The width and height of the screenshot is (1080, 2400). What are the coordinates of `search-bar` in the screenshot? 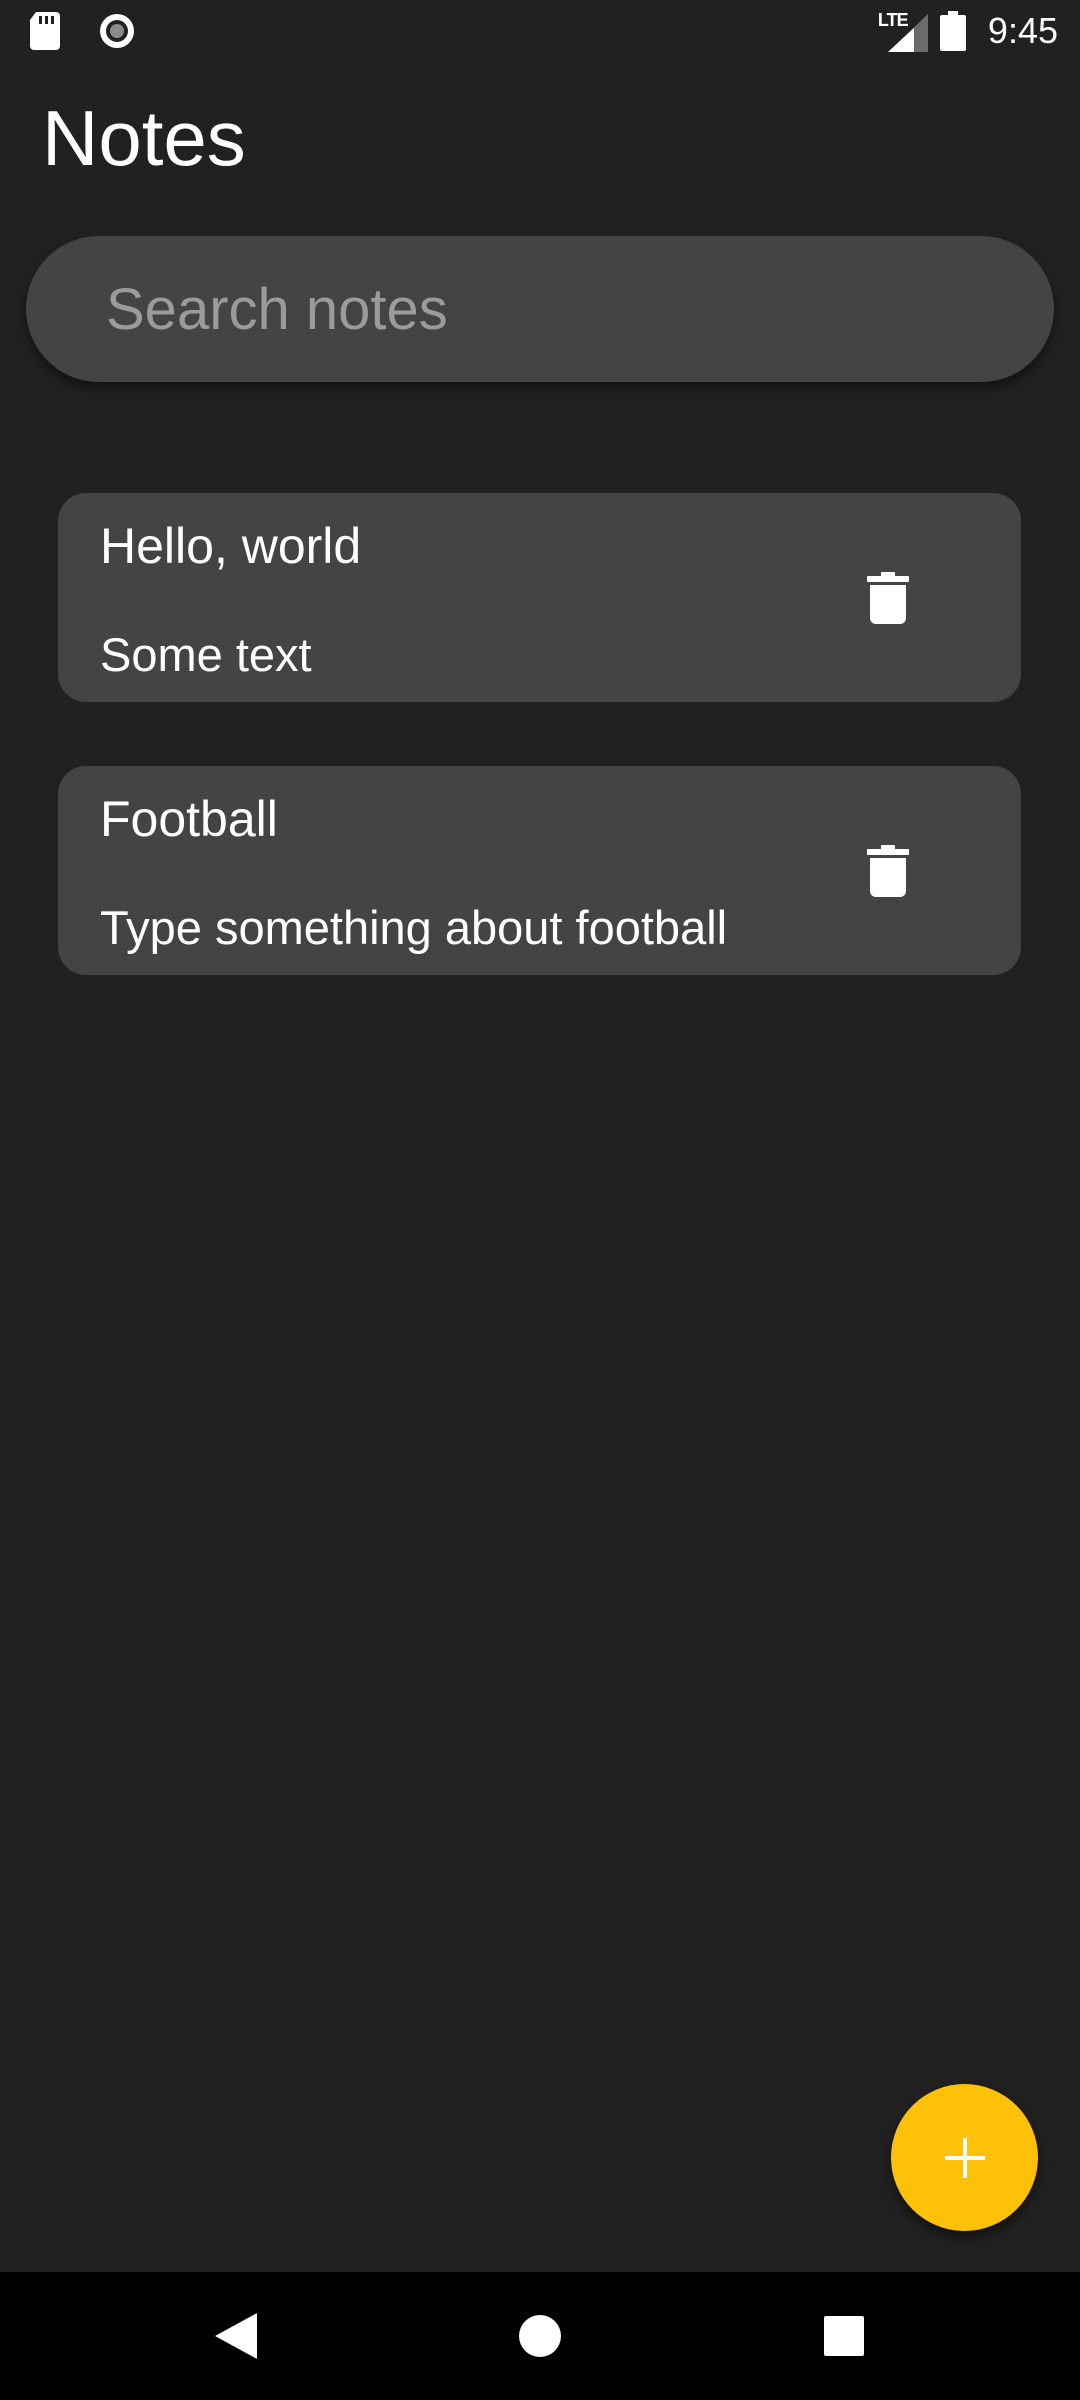 It's located at (540, 309).